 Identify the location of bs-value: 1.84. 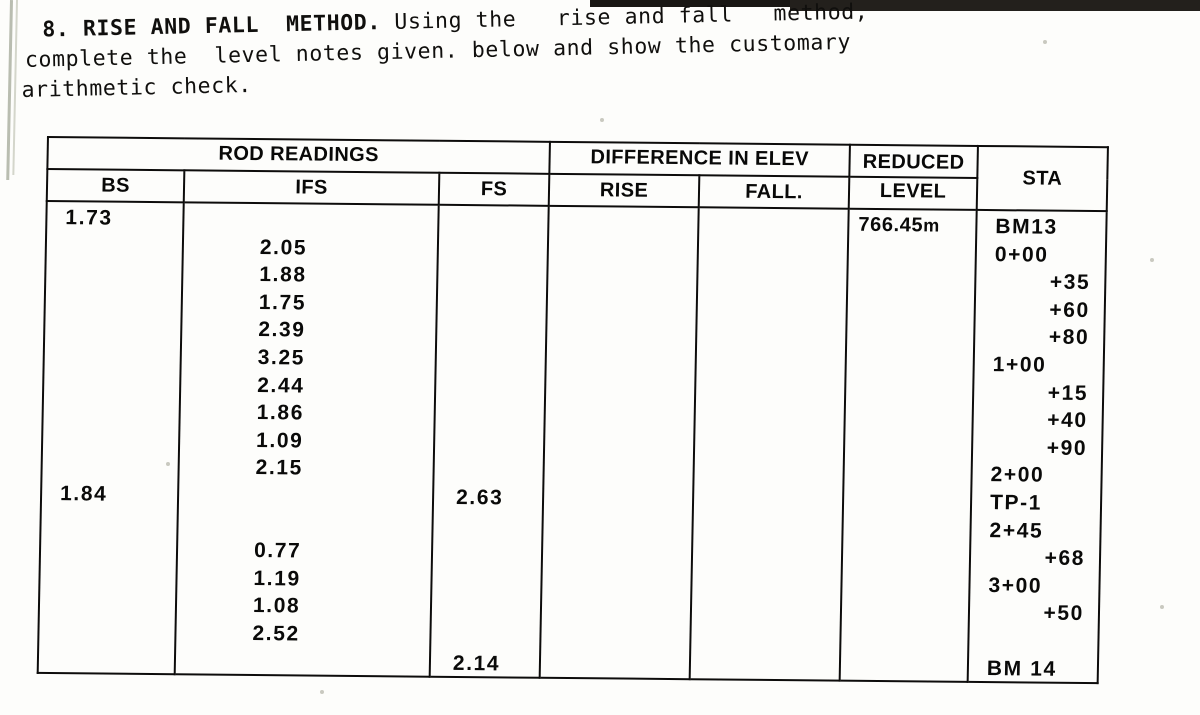
(83, 494).